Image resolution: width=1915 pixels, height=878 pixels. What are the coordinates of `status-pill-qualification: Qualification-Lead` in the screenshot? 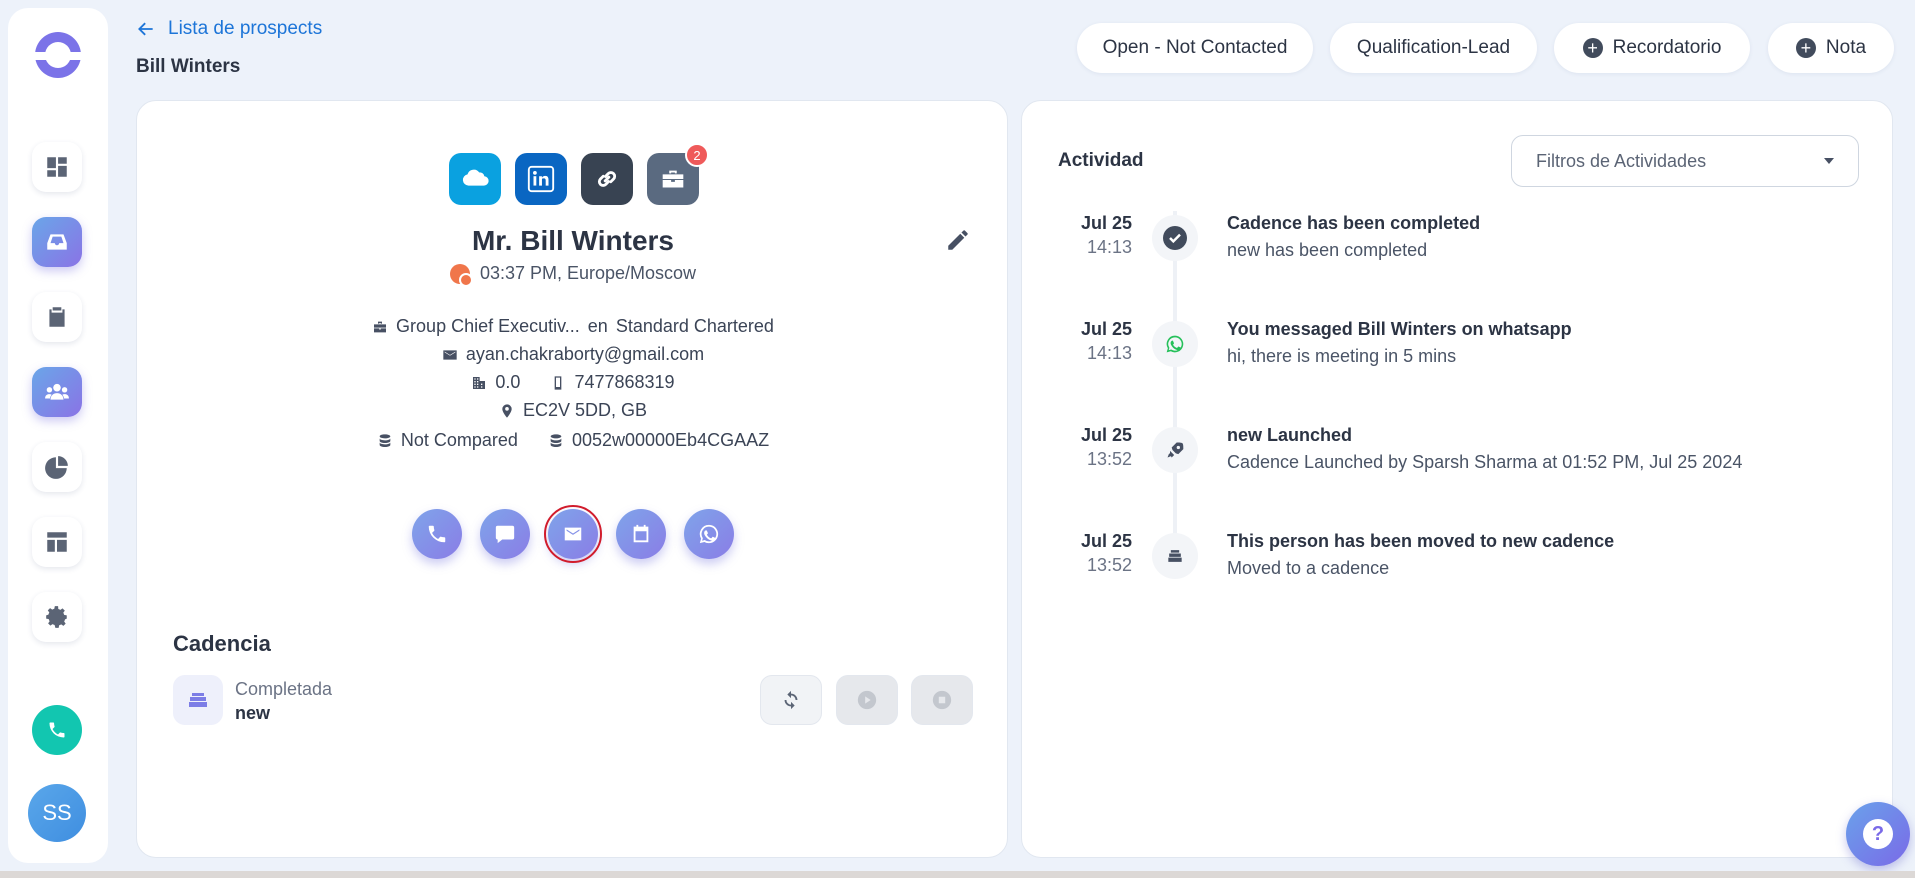 It's located at (1433, 48).